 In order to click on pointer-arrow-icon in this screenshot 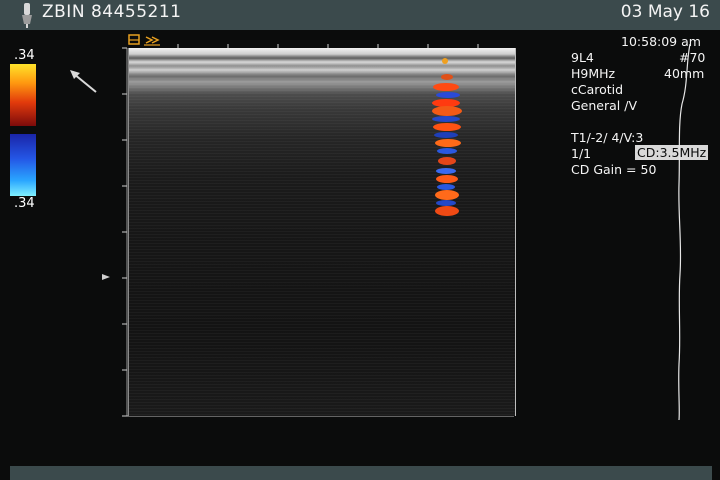, I will do `click(83, 81)`.